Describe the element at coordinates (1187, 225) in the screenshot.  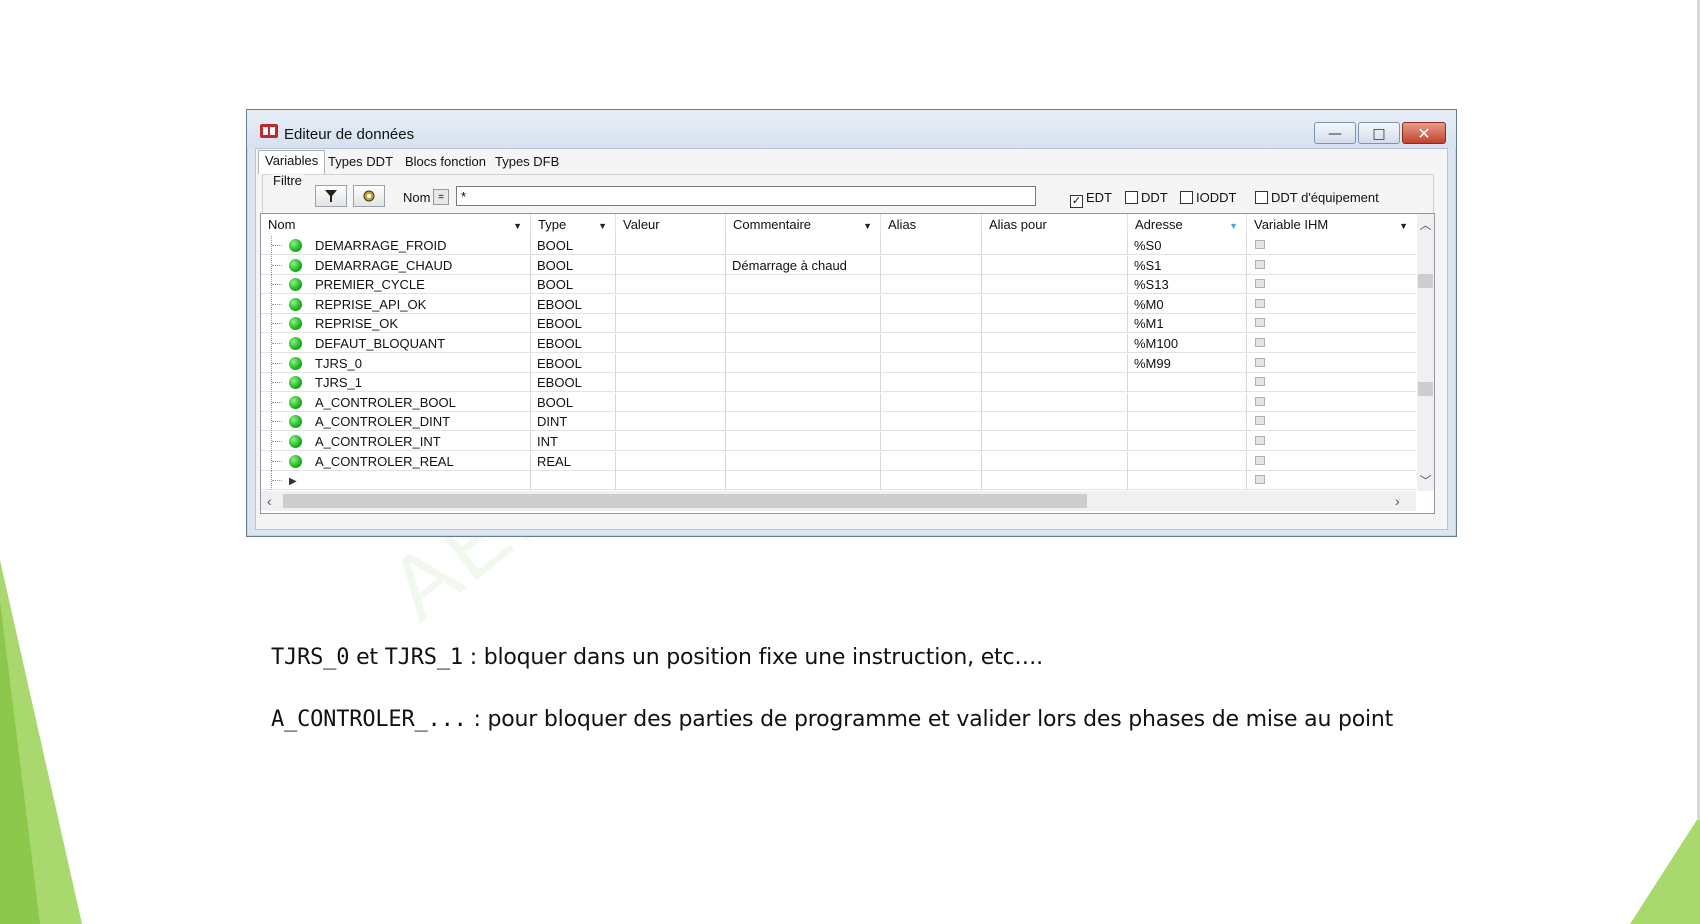
I see `column-header-adresse: Adresse ▼` at that location.